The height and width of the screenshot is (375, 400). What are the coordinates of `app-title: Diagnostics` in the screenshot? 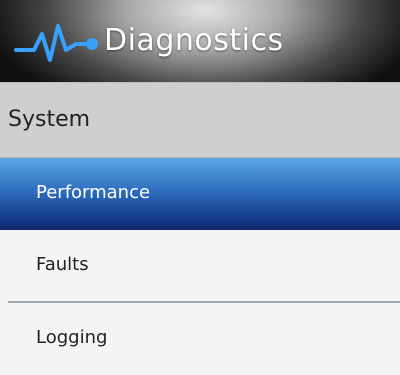 It's located at (194, 40).